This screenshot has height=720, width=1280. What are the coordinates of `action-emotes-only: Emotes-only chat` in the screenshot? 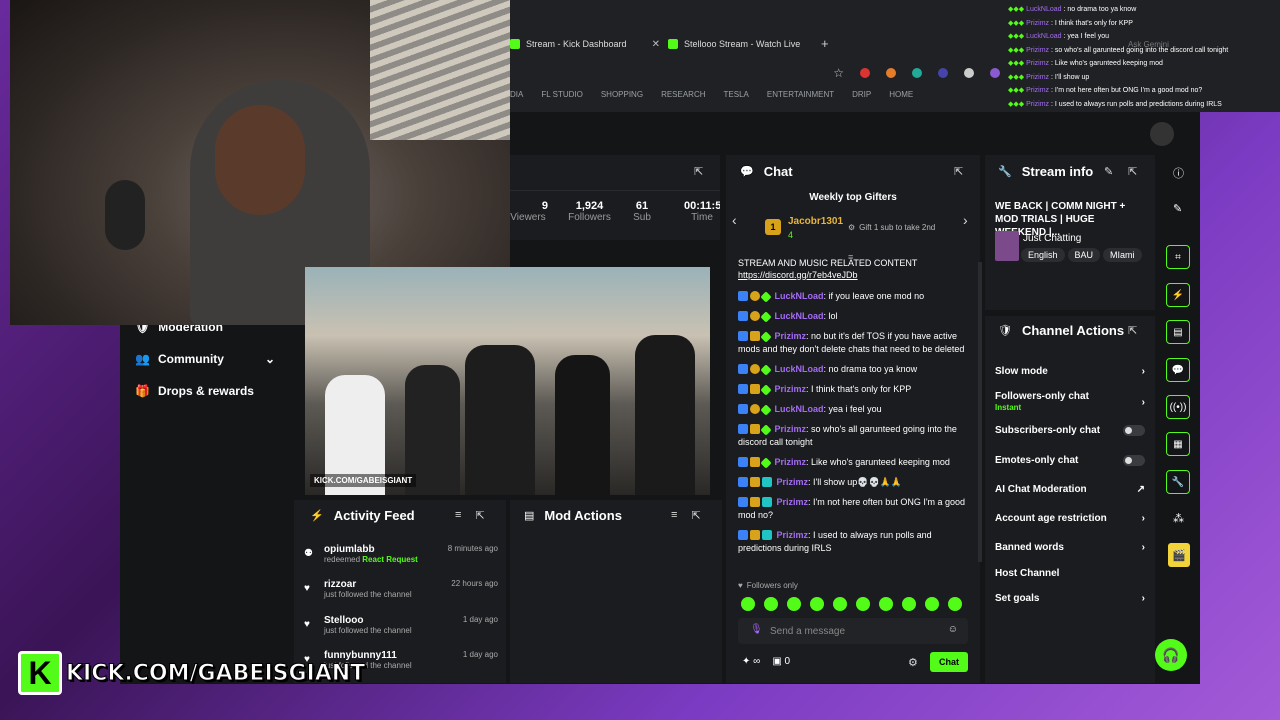 It's located at (1070, 460).